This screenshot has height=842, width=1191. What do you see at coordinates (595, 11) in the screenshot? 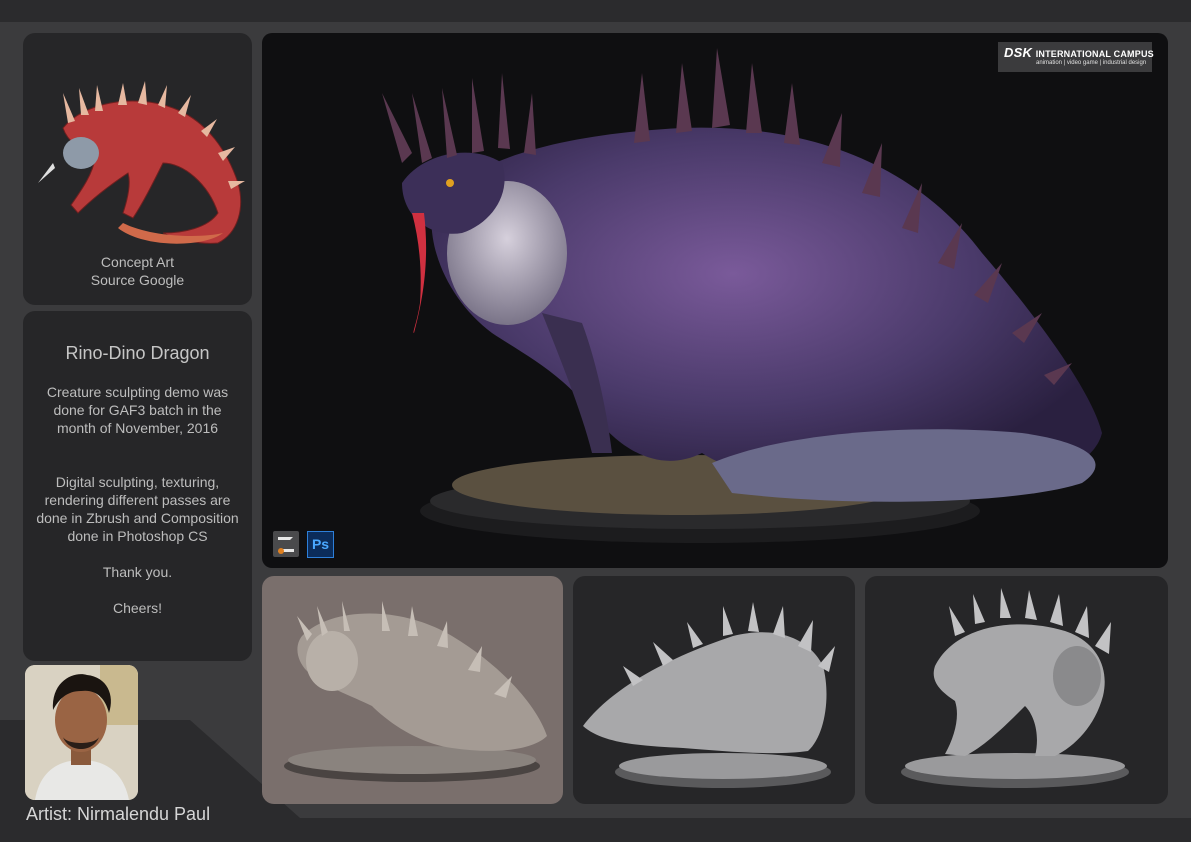
I see `top-bar` at bounding box center [595, 11].